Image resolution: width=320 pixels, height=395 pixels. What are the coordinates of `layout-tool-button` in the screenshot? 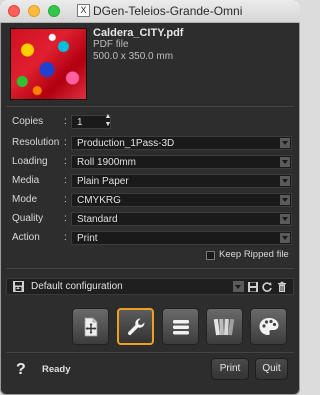 It's located at (90, 326).